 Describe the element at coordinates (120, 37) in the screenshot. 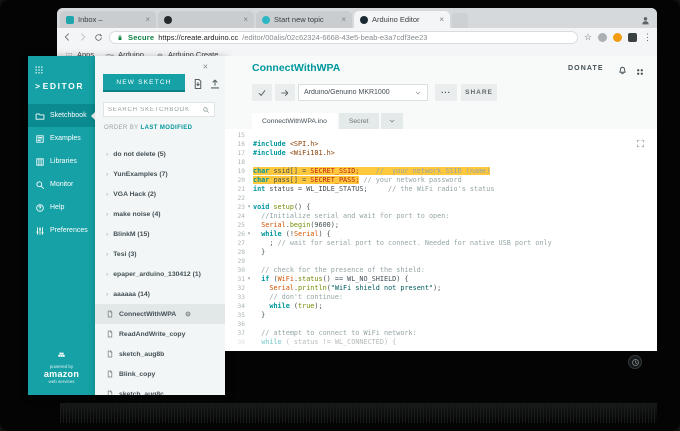

I see `lock-icon` at that location.